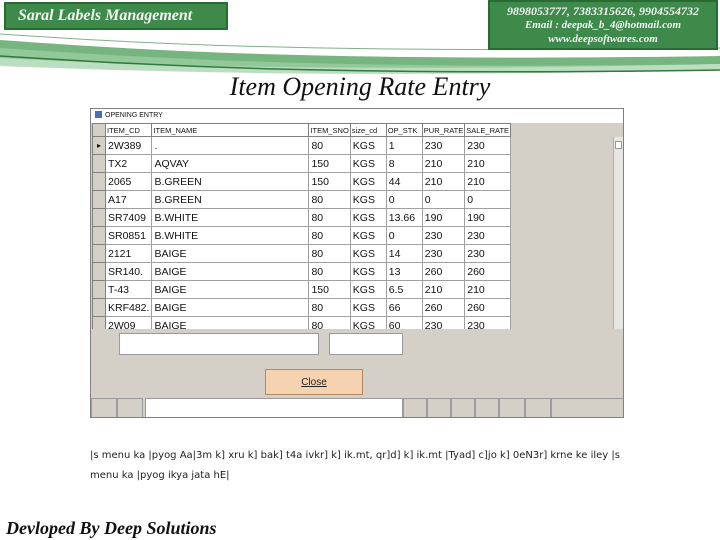 The height and width of the screenshot is (540, 720). I want to click on cell-pur-rate: 0, so click(443, 199).